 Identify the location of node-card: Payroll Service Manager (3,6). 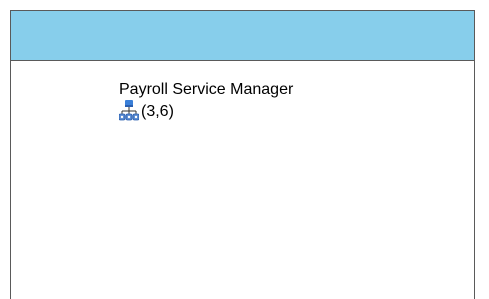
(206, 101).